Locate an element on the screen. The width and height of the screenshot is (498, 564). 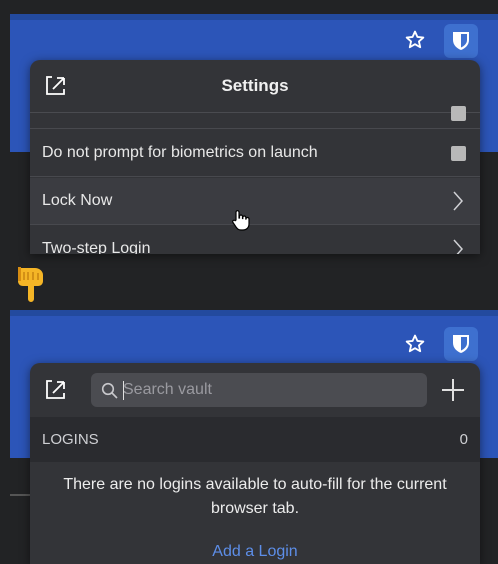
section-count: 0 is located at coordinates (463, 439).